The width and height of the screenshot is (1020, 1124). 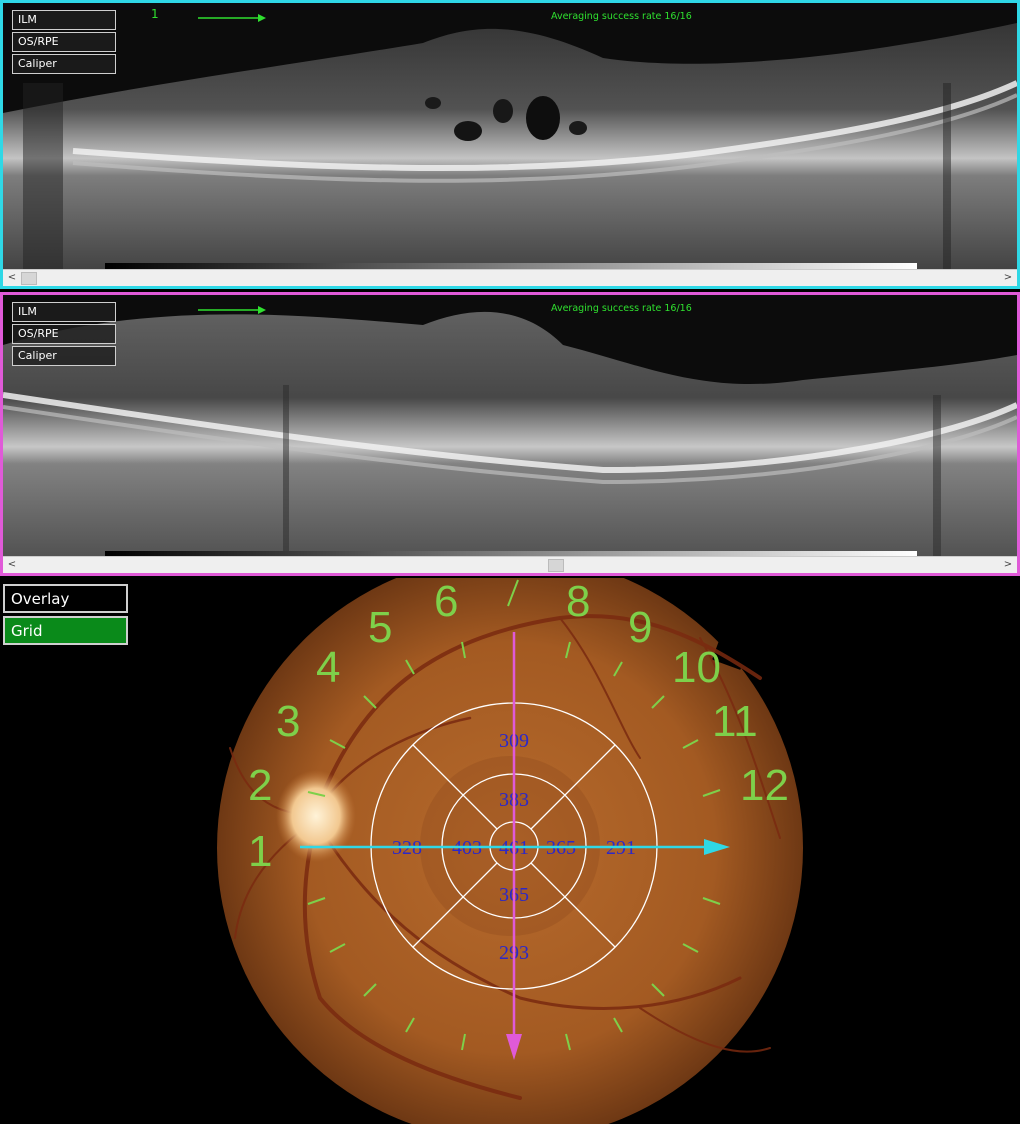 What do you see at coordinates (260, 851) in the screenshot?
I see `clock-number-1: 1` at bounding box center [260, 851].